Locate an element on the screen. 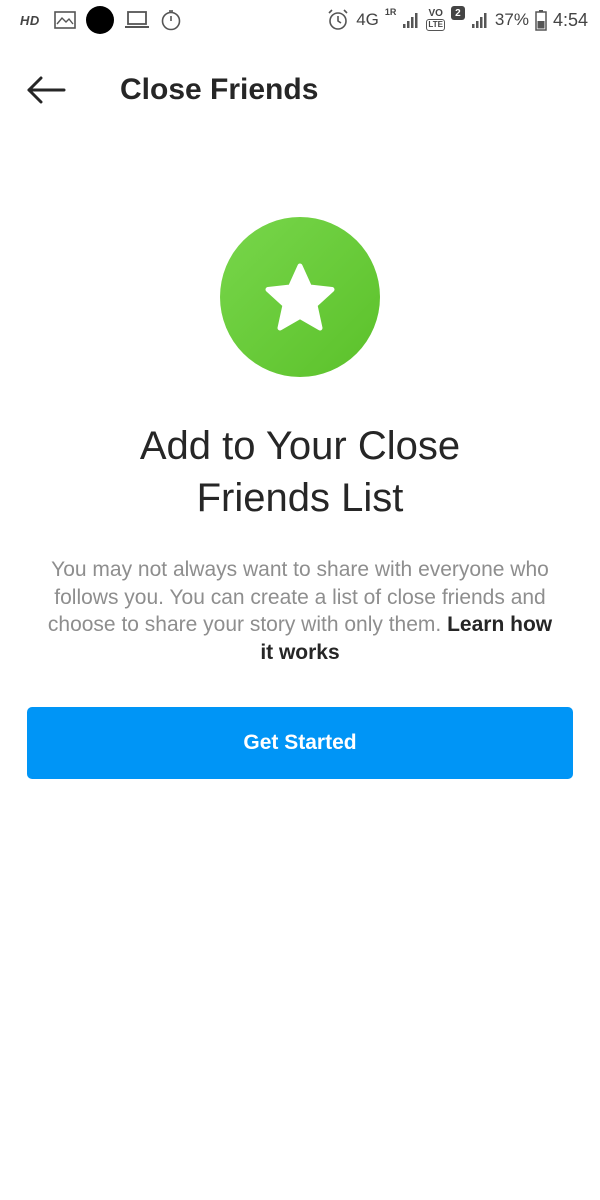 The image size is (600, 1200). status-bar-left: HD is located at coordinates (101, 20).